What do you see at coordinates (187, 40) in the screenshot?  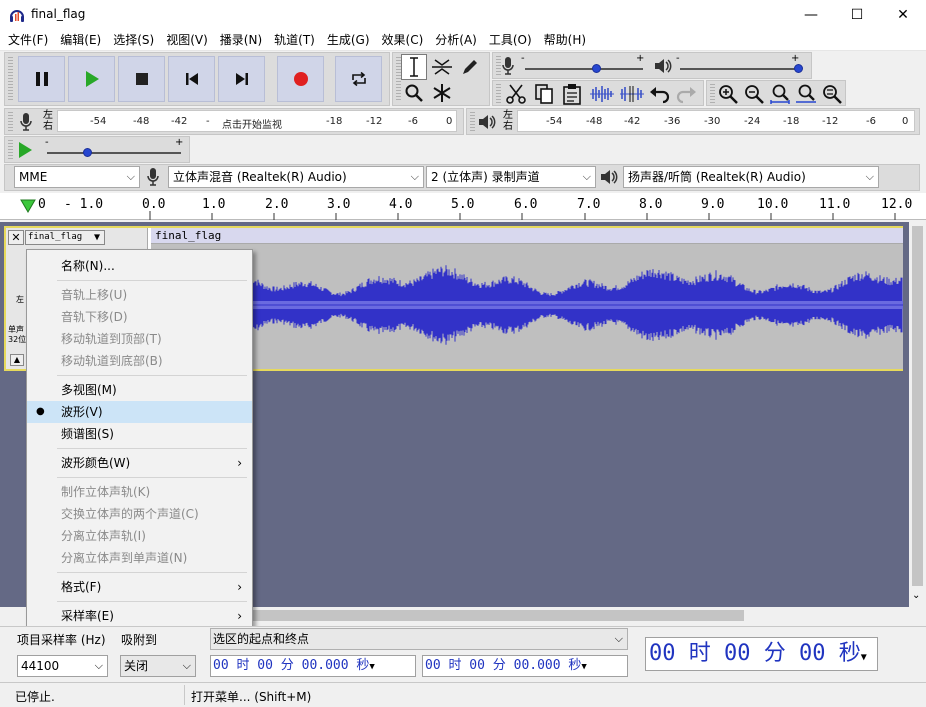 I see `menu-view: 视图(V)` at bounding box center [187, 40].